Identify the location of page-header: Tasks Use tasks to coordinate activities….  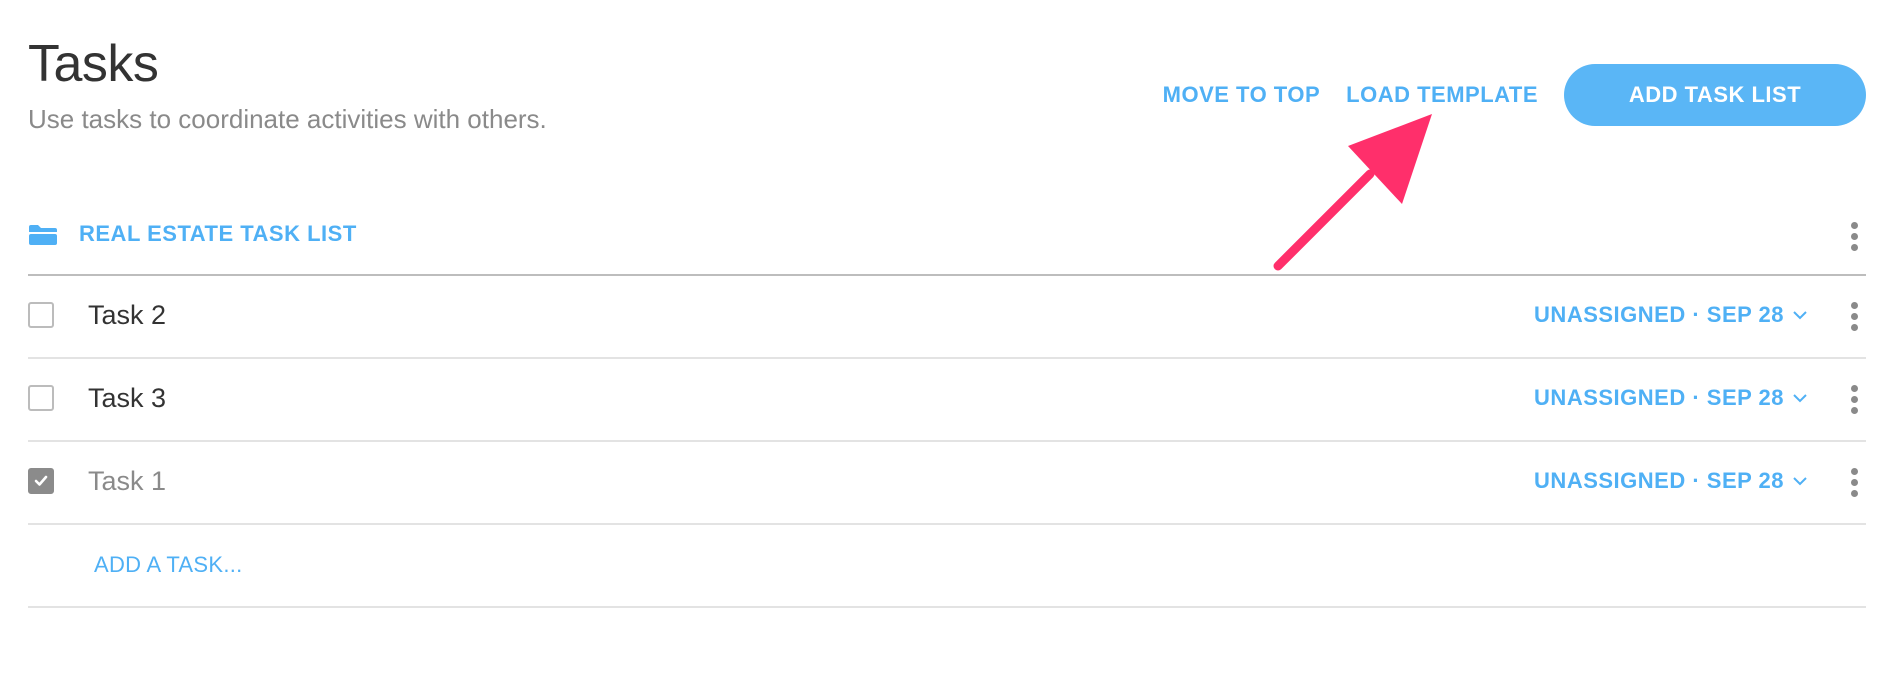
(287, 86).